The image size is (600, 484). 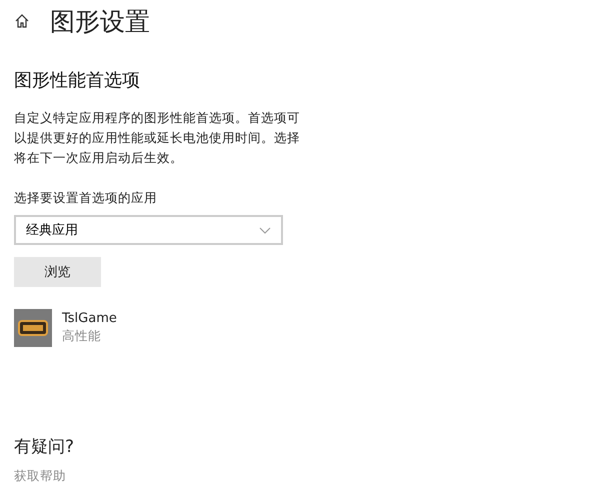 What do you see at coordinates (33, 328) in the screenshot?
I see `app-icon` at bounding box center [33, 328].